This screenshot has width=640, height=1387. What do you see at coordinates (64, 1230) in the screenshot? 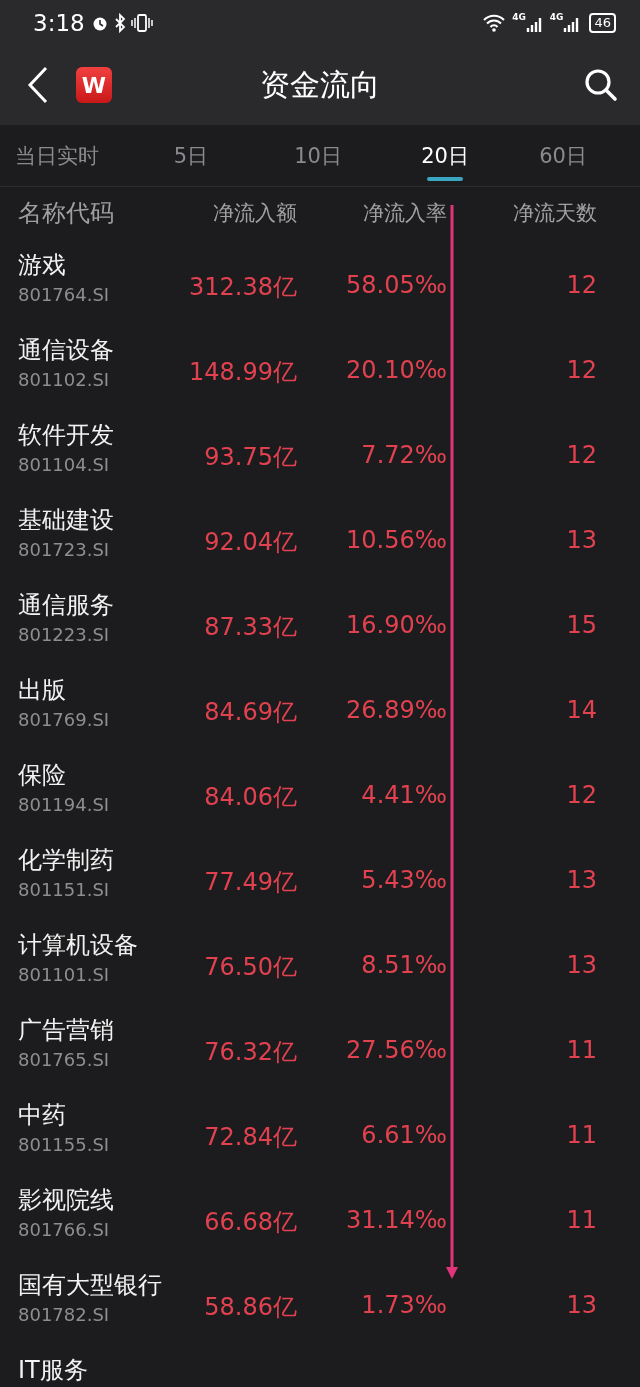
I see `sector-code: 801766.SI` at bounding box center [64, 1230].